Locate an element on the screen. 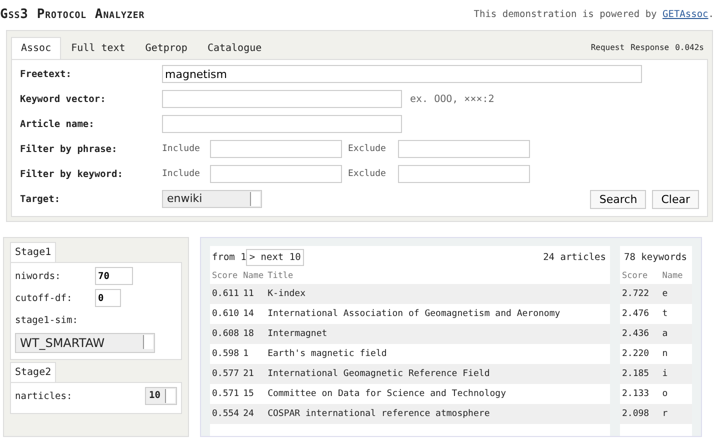  name-cell: 24 is located at coordinates (253, 414).